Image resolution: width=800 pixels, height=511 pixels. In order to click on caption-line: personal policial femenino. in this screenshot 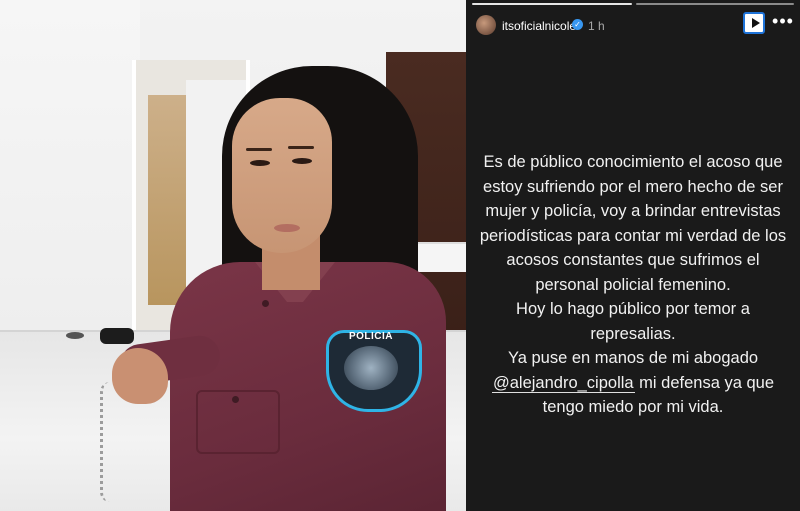, I will do `click(633, 284)`.